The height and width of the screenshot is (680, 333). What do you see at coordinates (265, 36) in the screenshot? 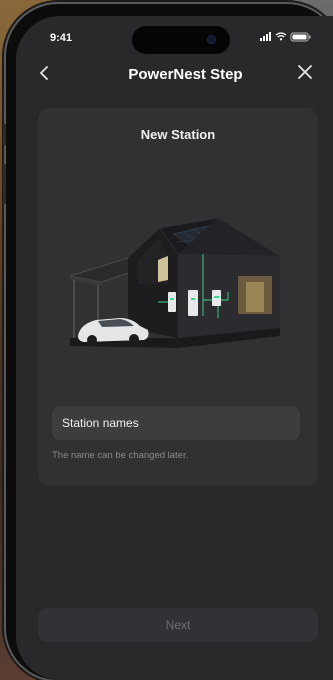
I see `signal-icon` at bounding box center [265, 36].